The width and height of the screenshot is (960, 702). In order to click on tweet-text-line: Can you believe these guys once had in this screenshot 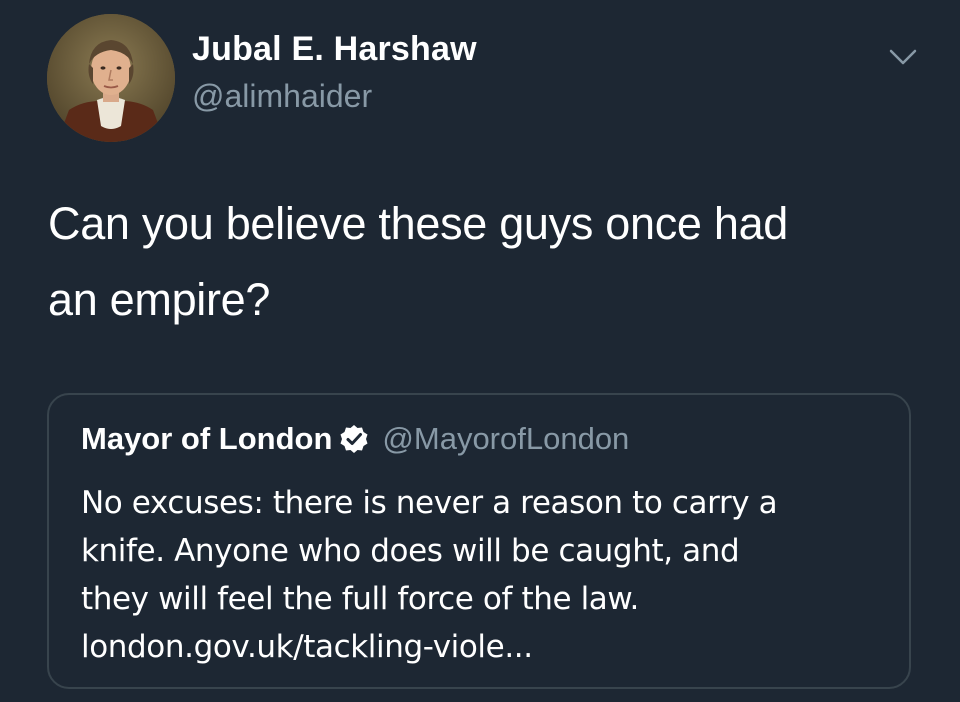, I will do `click(418, 223)`.